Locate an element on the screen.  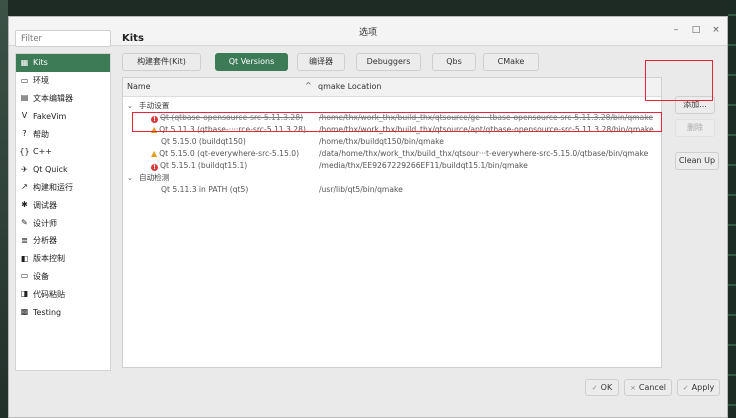
qt-version-name-text: Qt 5.11.3 in PATH (qt5) is located at coordinates (205, 189).